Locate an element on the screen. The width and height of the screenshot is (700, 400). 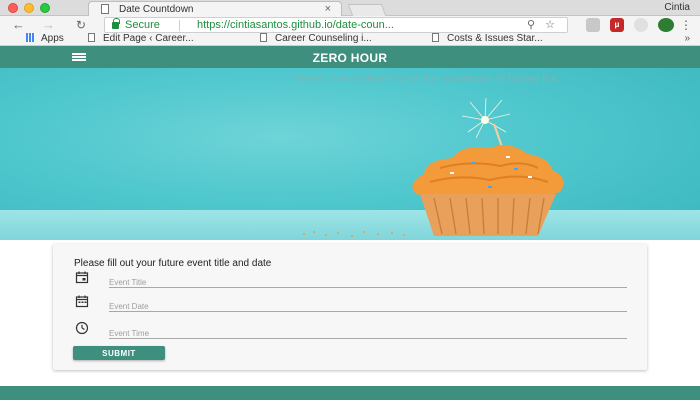
event-title-input is located at coordinates (368, 282).